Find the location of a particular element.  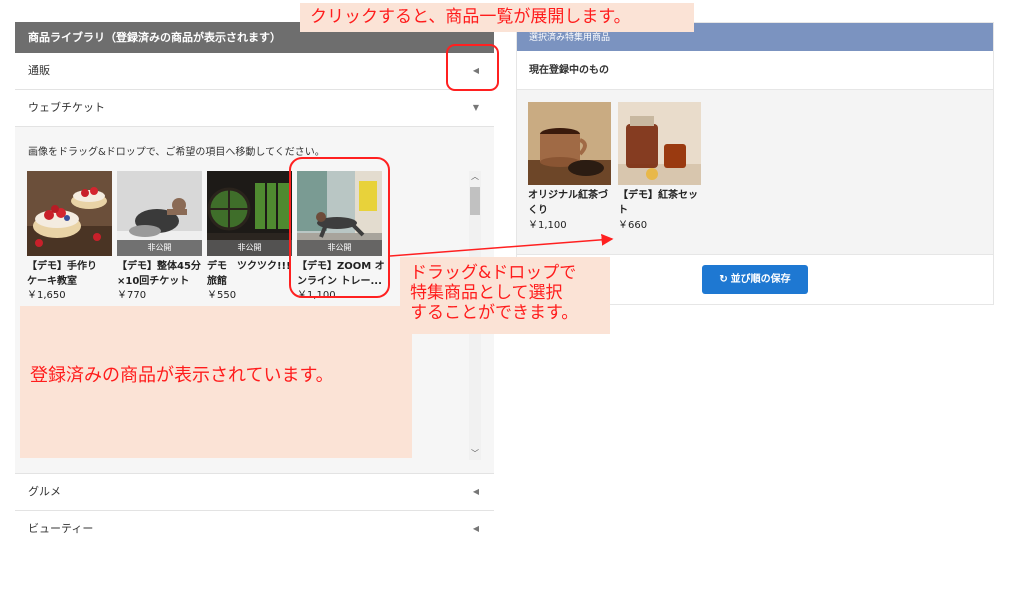

callout-registered-note: 登録済みの商品が表示されています。 is located at coordinates (216, 382).